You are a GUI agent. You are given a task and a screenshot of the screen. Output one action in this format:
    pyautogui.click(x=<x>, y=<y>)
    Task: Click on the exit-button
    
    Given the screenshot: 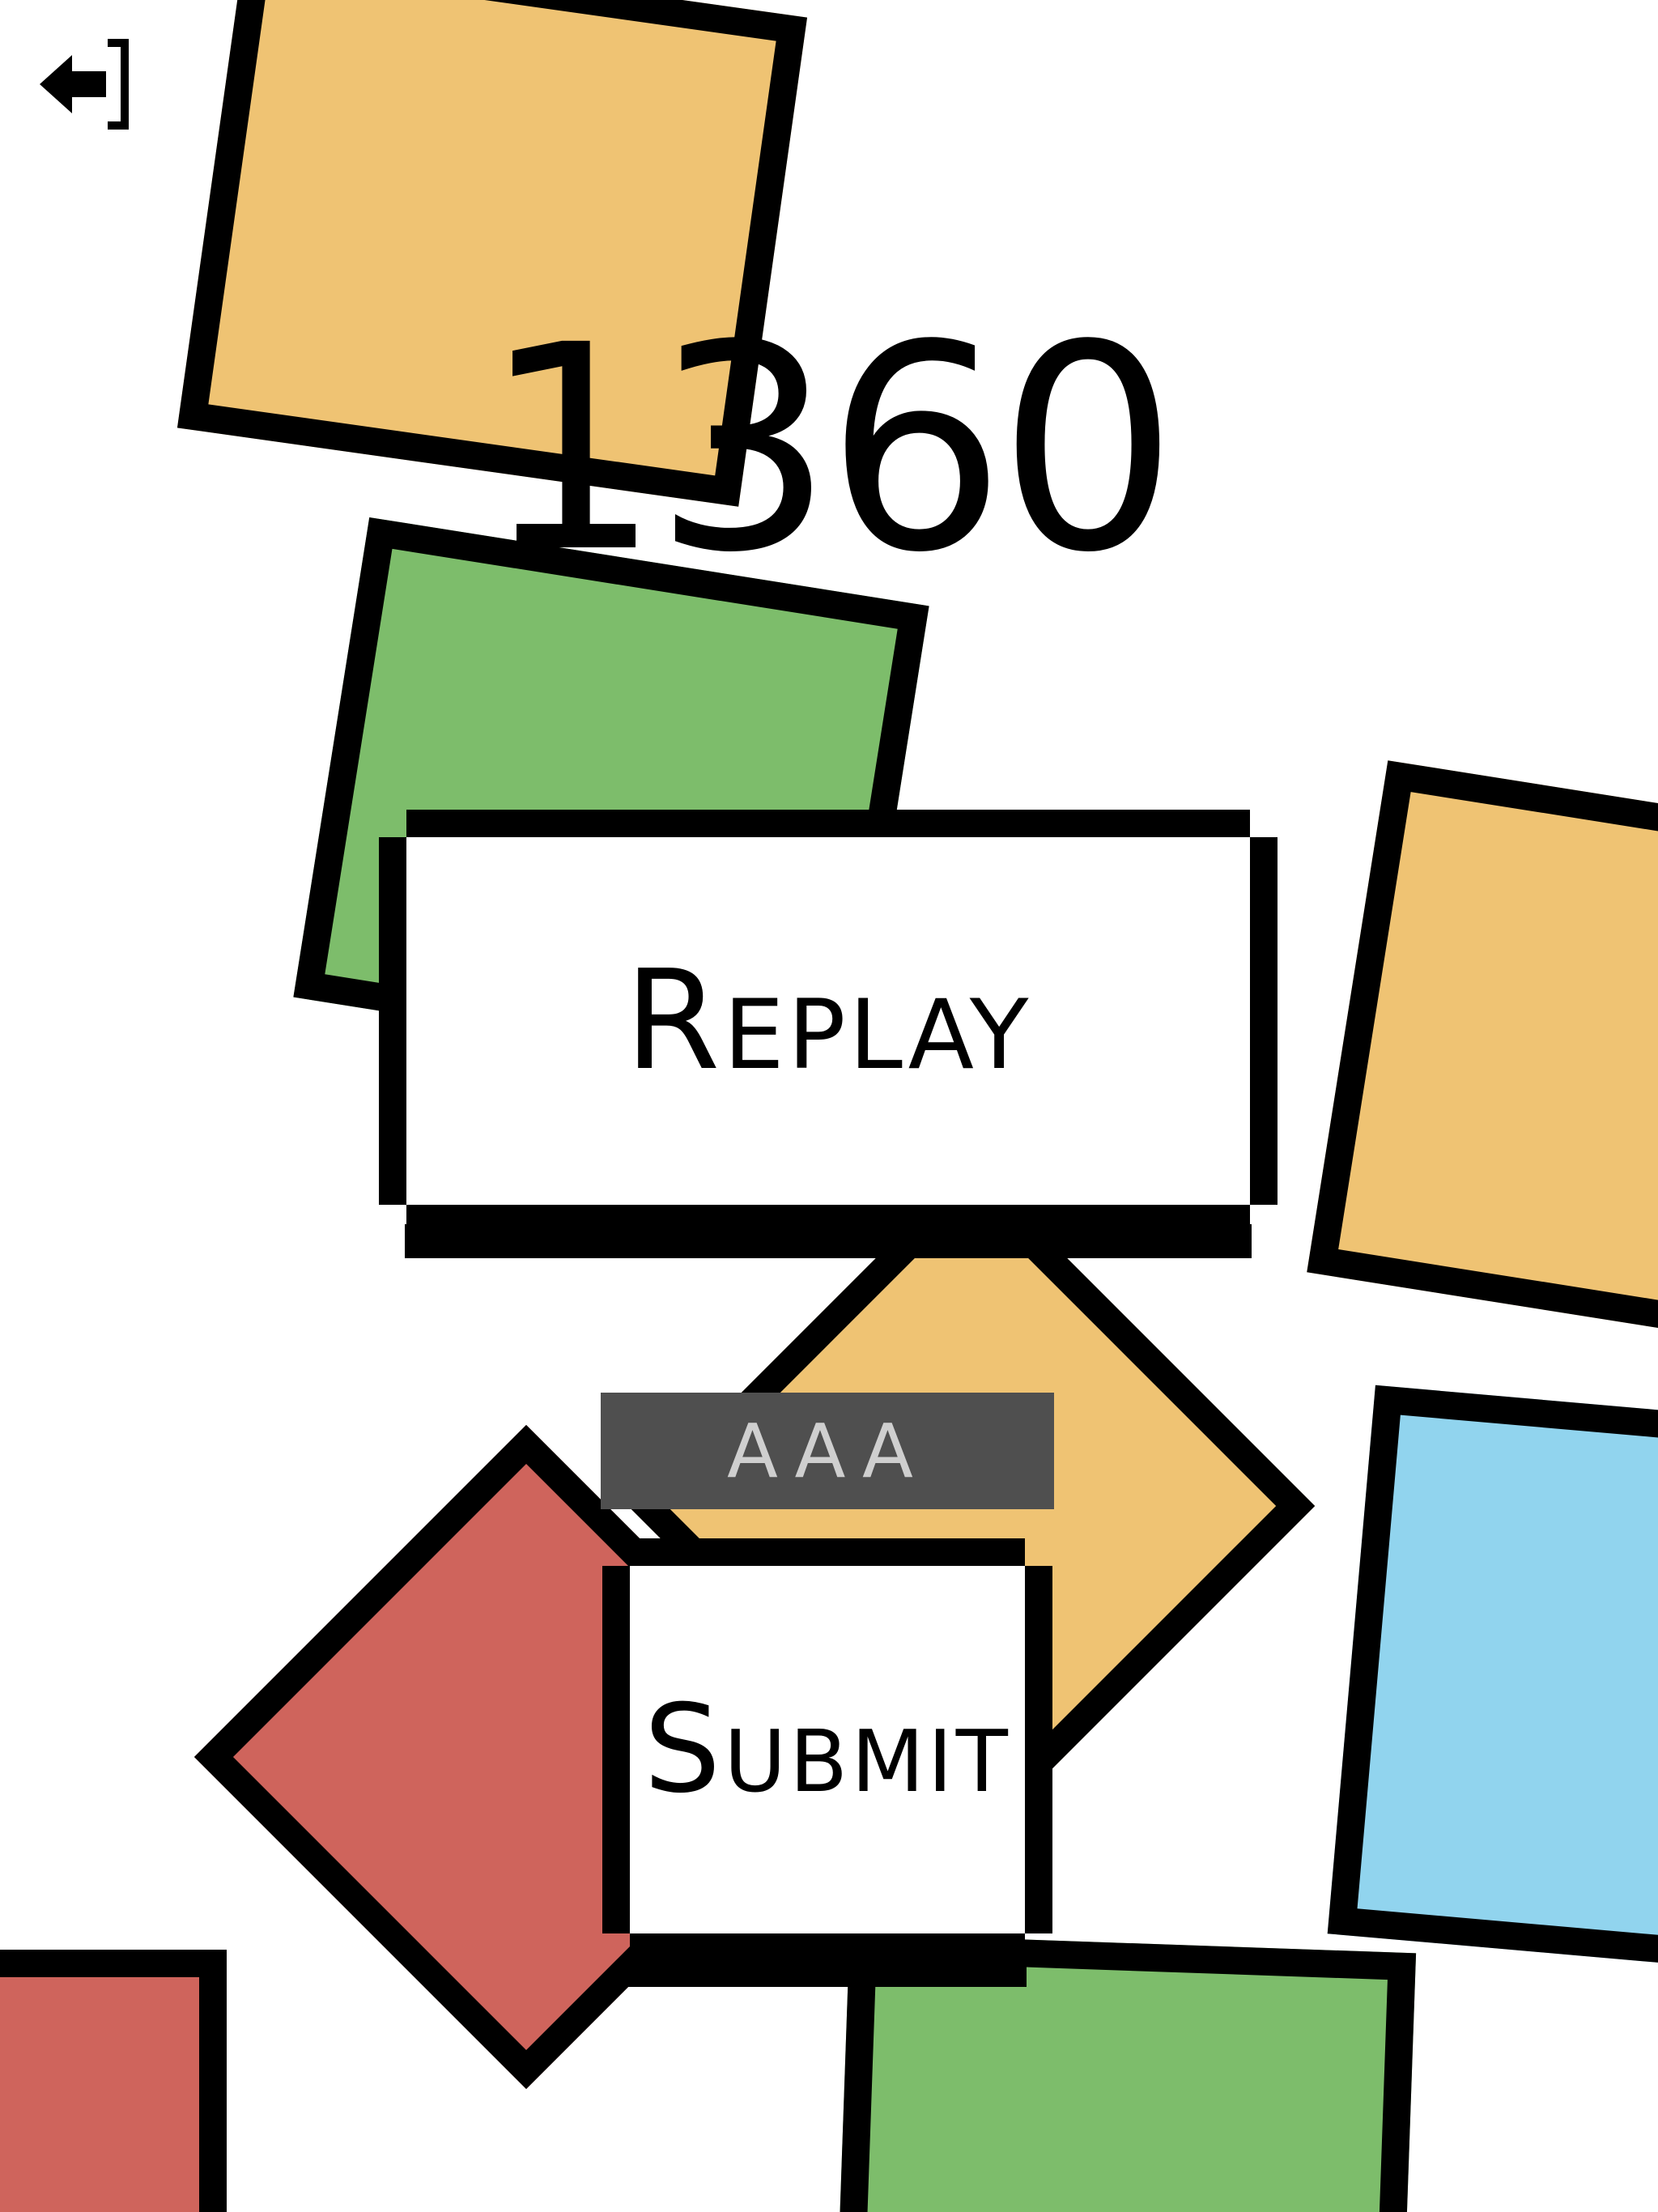 What is the action you would take?
    pyautogui.click(x=97, y=85)
    